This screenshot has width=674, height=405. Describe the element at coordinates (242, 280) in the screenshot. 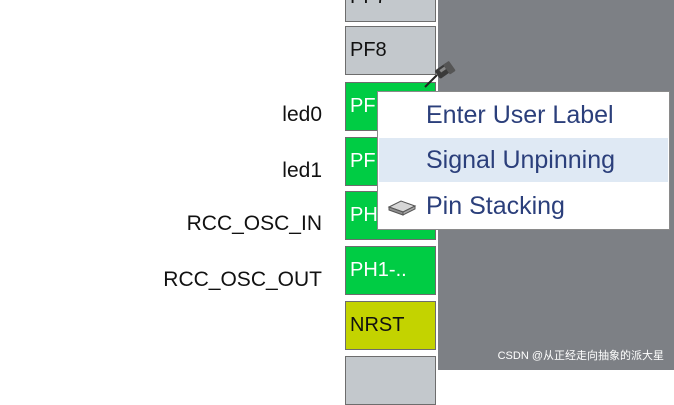

I see `signal-label-rcc-osc-out: RCC_OSC_OUT` at that location.